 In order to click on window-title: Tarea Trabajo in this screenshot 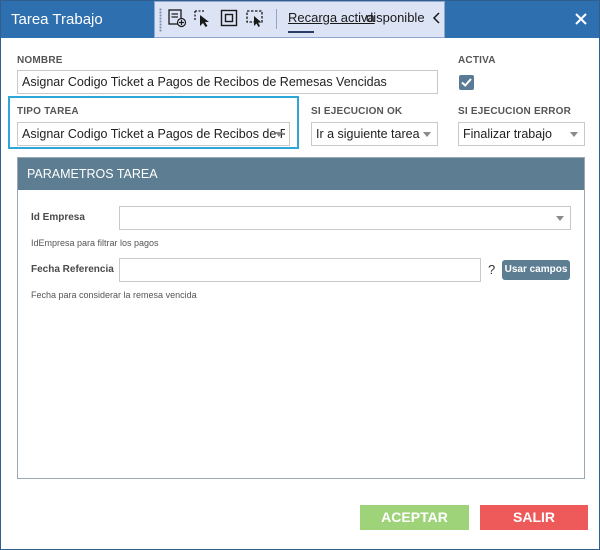, I will do `click(57, 19)`.